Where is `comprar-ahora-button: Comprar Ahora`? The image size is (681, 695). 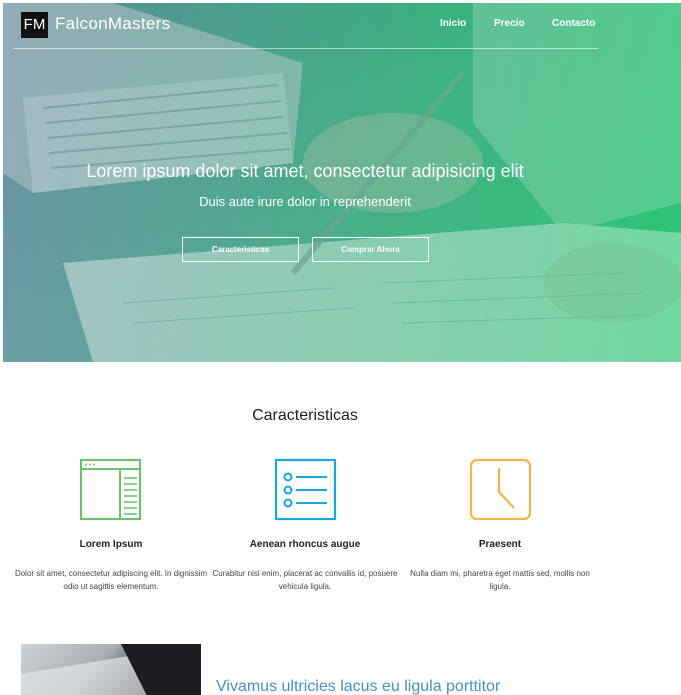
comprar-ahora-button: Comprar Ahora is located at coordinates (370, 249).